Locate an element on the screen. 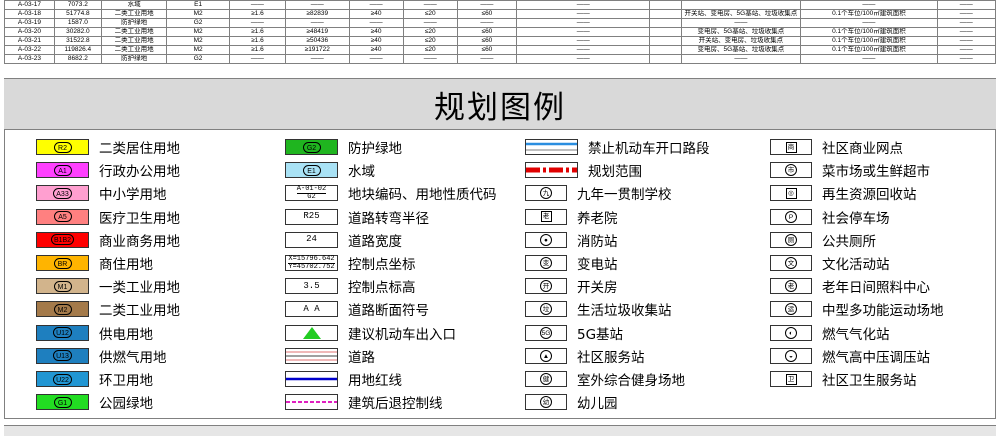 This screenshot has height=436, width=1000. legend-item: E1 水域 is located at coordinates (330, 170).